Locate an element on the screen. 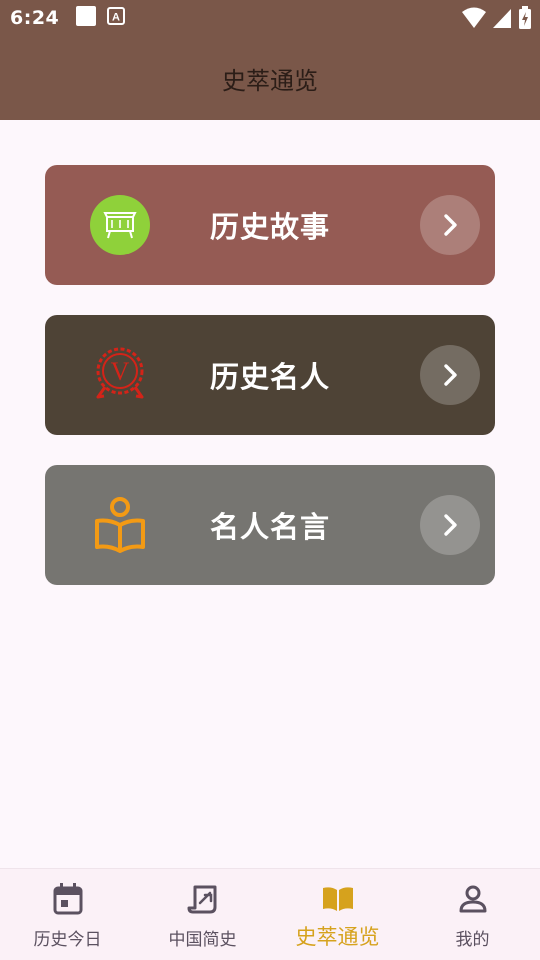 The width and height of the screenshot is (540, 960). nav-item-profile: 我的 is located at coordinates (472, 914).